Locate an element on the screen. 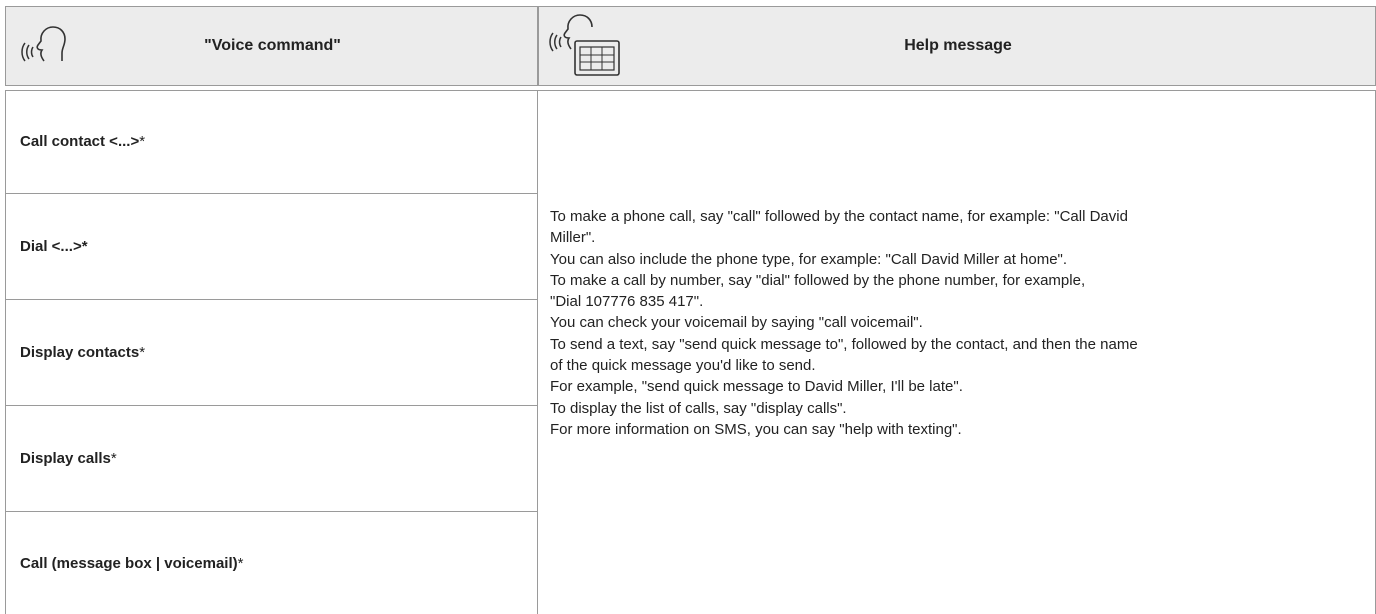 This screenshot has width=1376, height=614. help-line: "Dial 107776 835 417". is located at coordinates (627, 302).